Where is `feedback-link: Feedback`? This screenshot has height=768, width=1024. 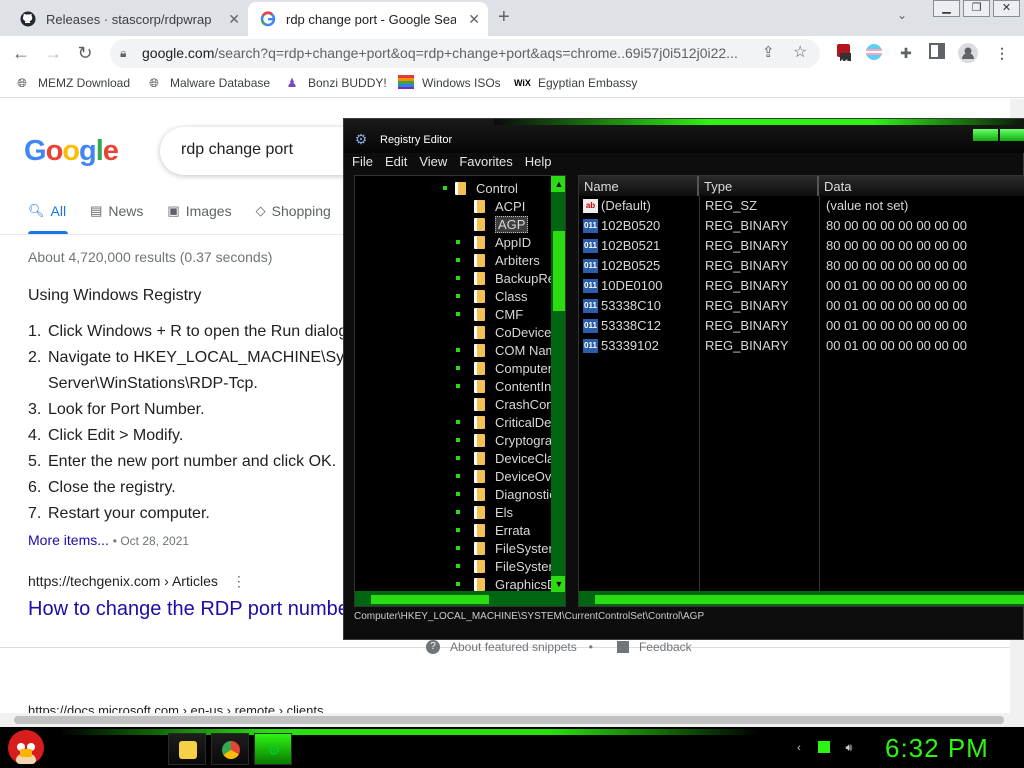 feedback-link: Feedback is located at coordinates (665, 647).